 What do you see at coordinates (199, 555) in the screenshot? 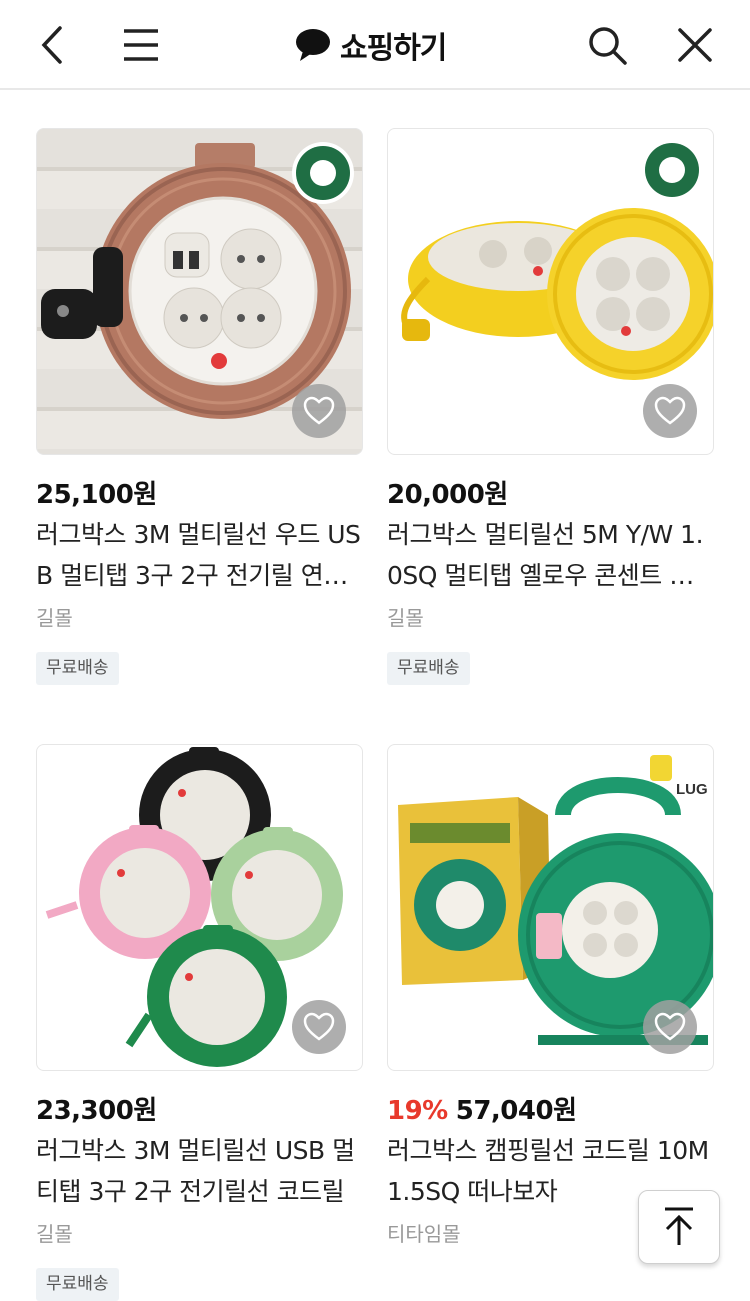
I see `product-name: 러그박스 3M 멀티릴선 우드 USB 멀티탭 3구 2구 전기릴 연장선` at bounding box center [199, 555].